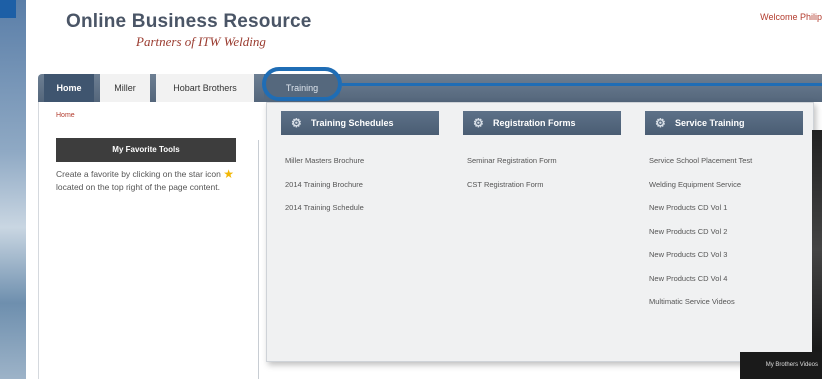 The image size is (822, 379). I want to click on menu-item-welding-equipment-service: Welding Equipment Service, so click(724, 185).